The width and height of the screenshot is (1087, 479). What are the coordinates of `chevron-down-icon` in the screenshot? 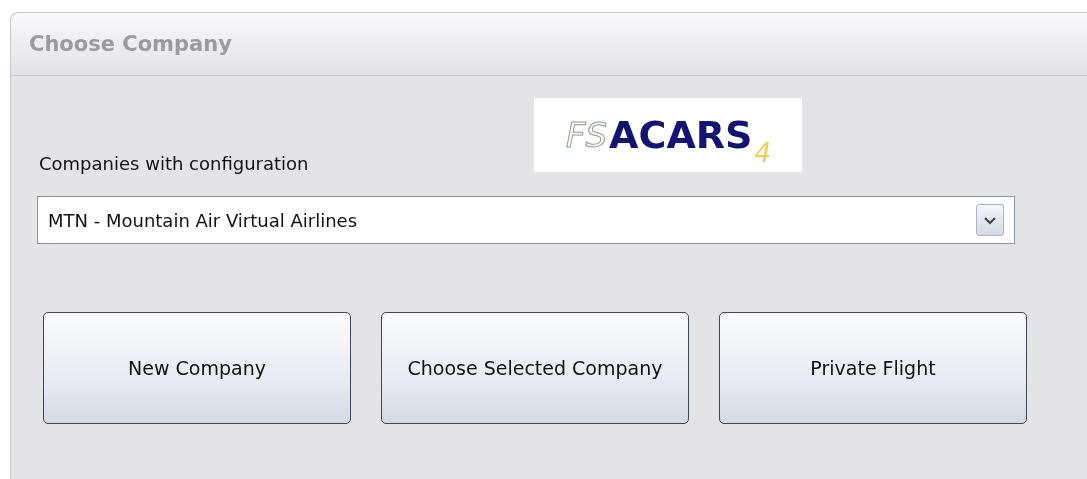 It's located at (990, 220).